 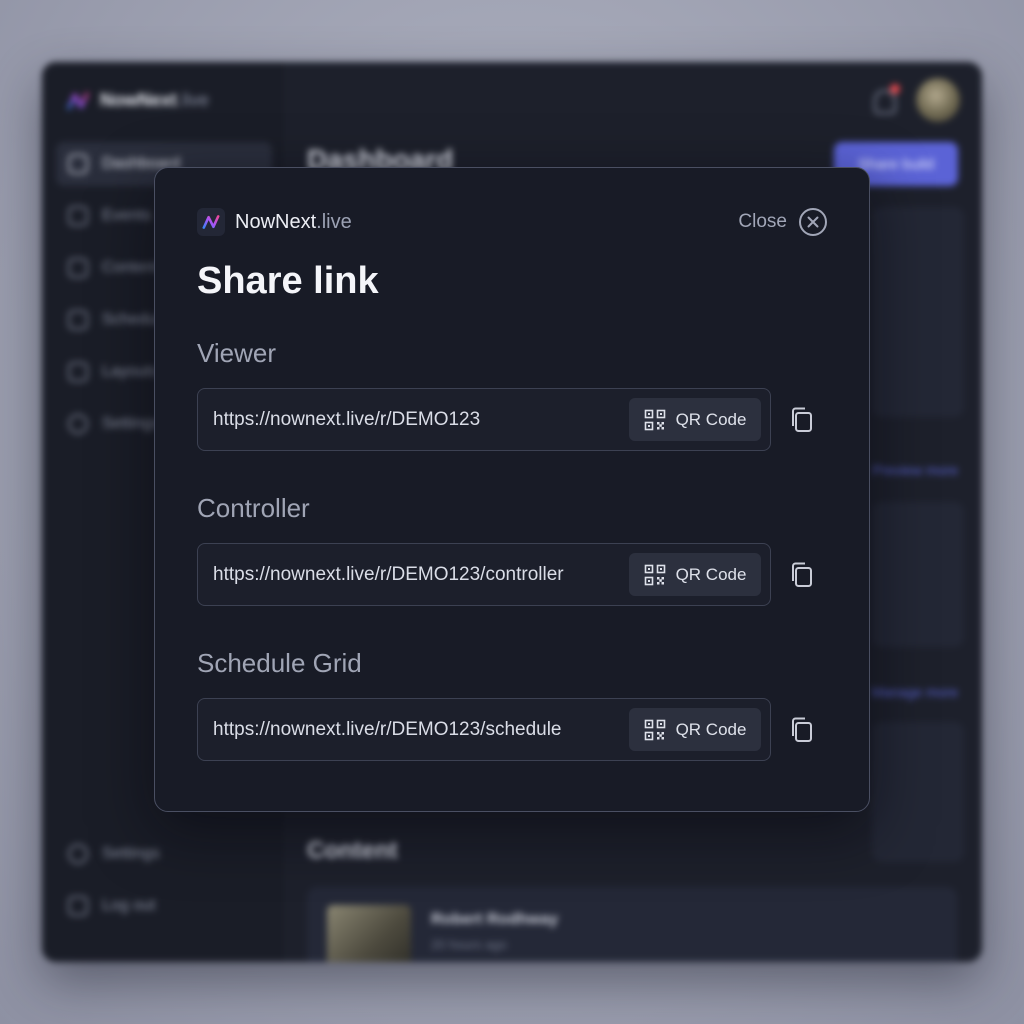 I want to click on section-label: Schedule Grid, so click(x=279, y=663).